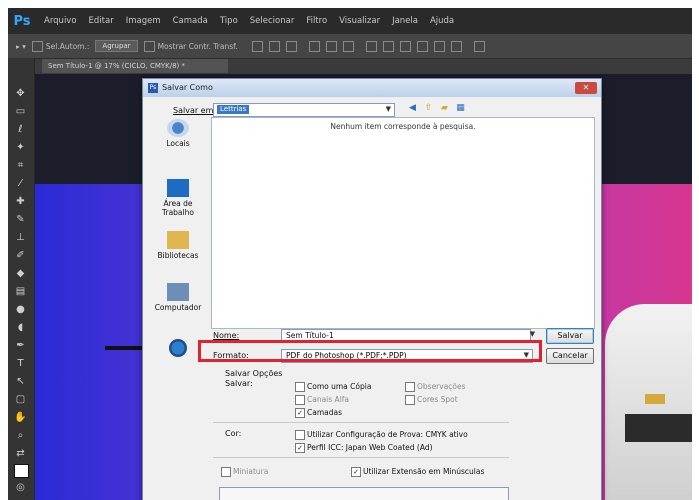 This screenshot has height=500, width=699. I want to click on layers-label: Camadas, so click(324, 412).